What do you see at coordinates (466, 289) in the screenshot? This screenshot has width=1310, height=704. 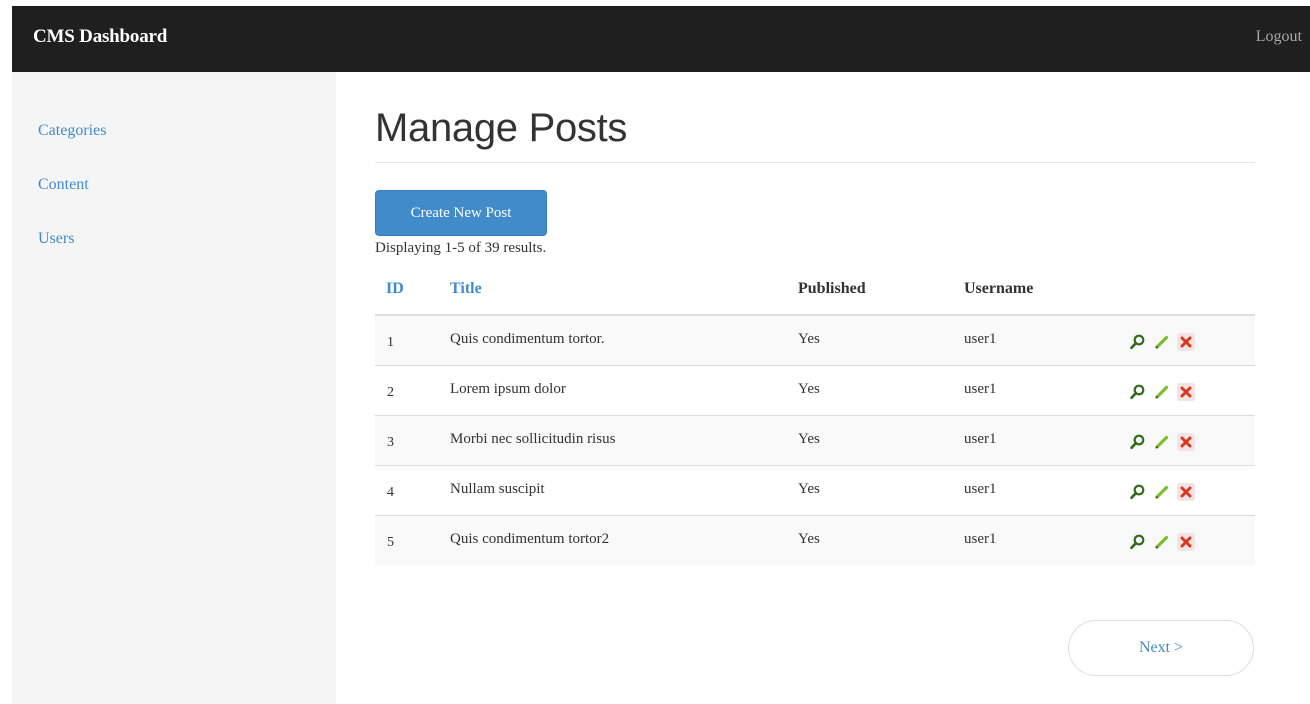 I see `column-header-title: Title` at bounding box center [466, 289].